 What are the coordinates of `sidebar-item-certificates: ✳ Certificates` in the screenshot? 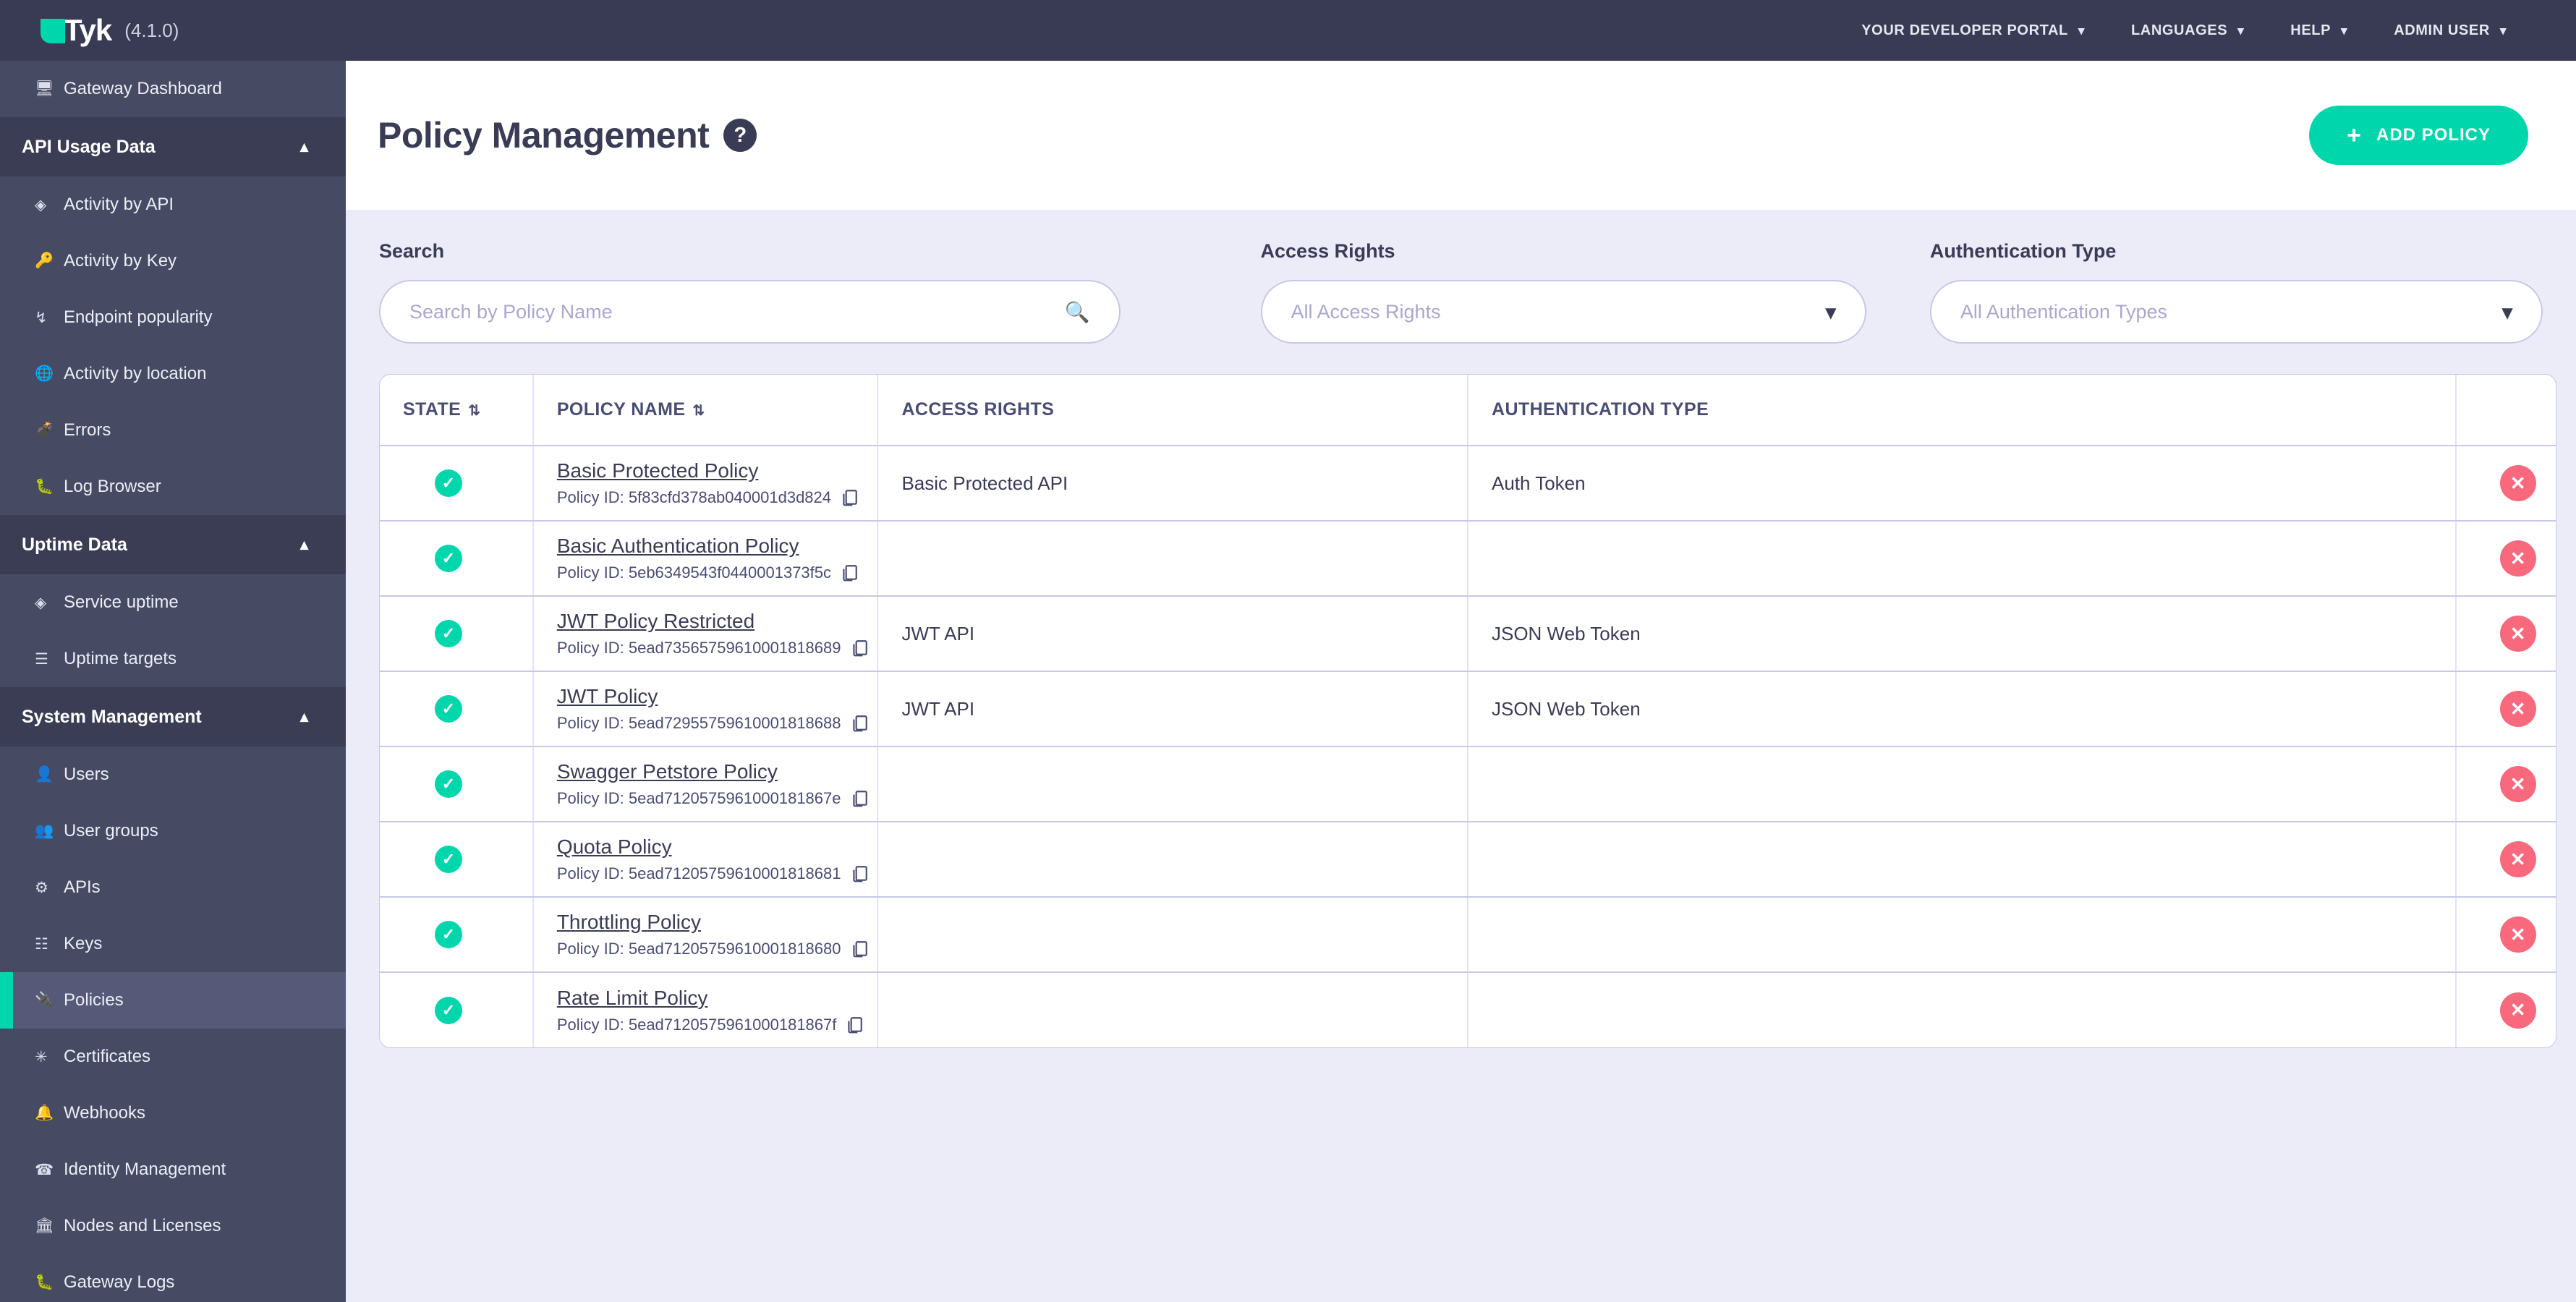 It's located at (173, 1057).